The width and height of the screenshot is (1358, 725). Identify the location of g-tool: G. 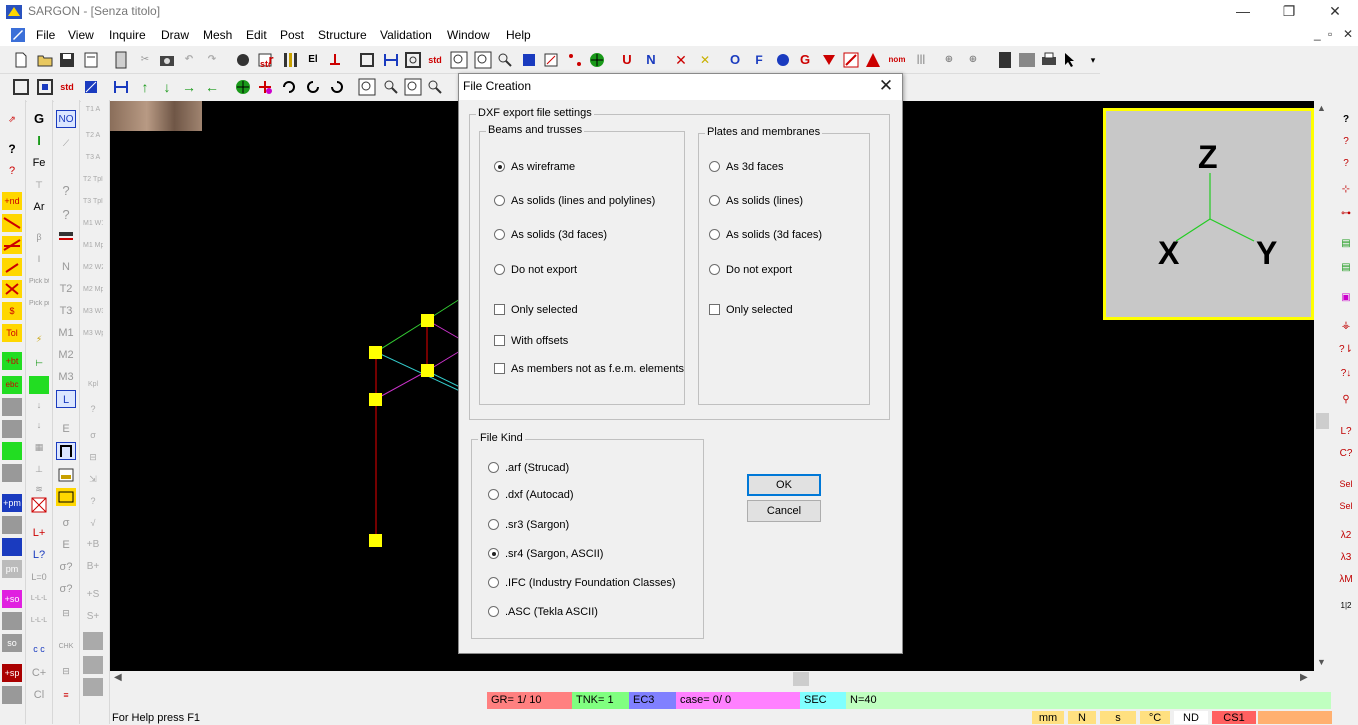
(805, 60).